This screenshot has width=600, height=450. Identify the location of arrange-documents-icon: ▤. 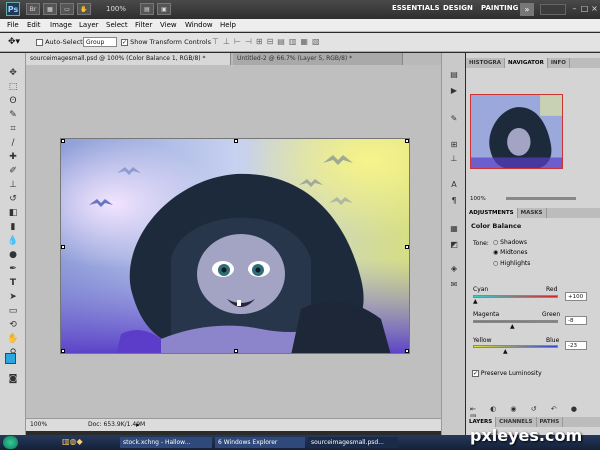
(147, 9).